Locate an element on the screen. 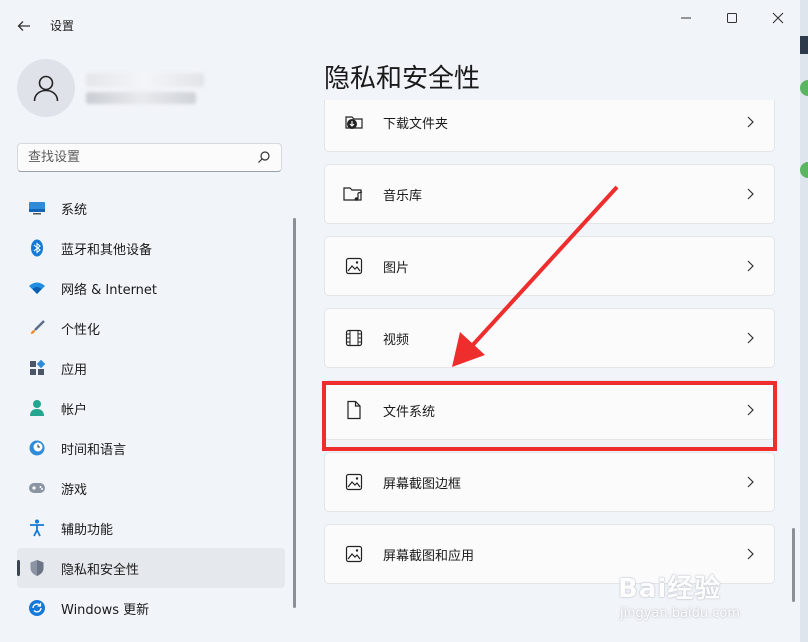 The height and width of the screenshot is (642, 808). desktop-window-edge is located at coordinates (804, 45).